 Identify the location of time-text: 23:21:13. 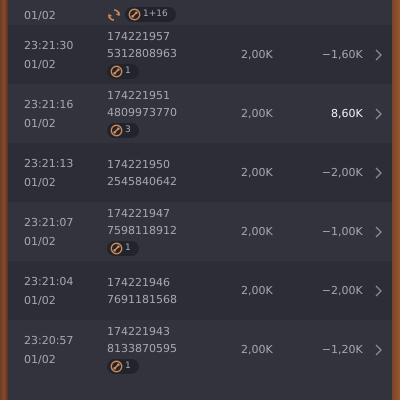
(49, 163).